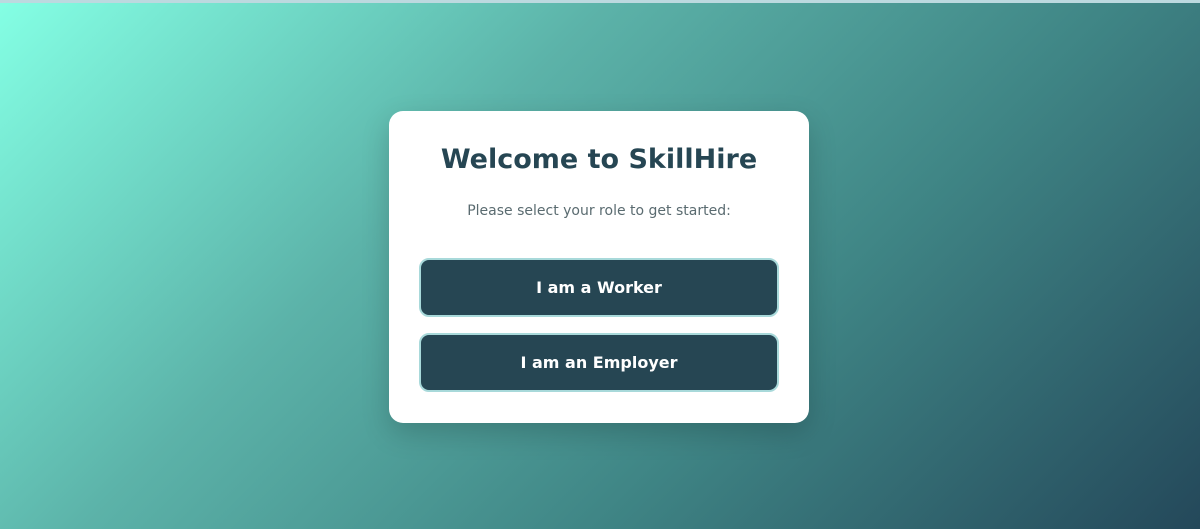  Describe the element at coordinates (599, 211) in the screenshot. I see `page-subtitle: Please select your role to get started:` at that location.